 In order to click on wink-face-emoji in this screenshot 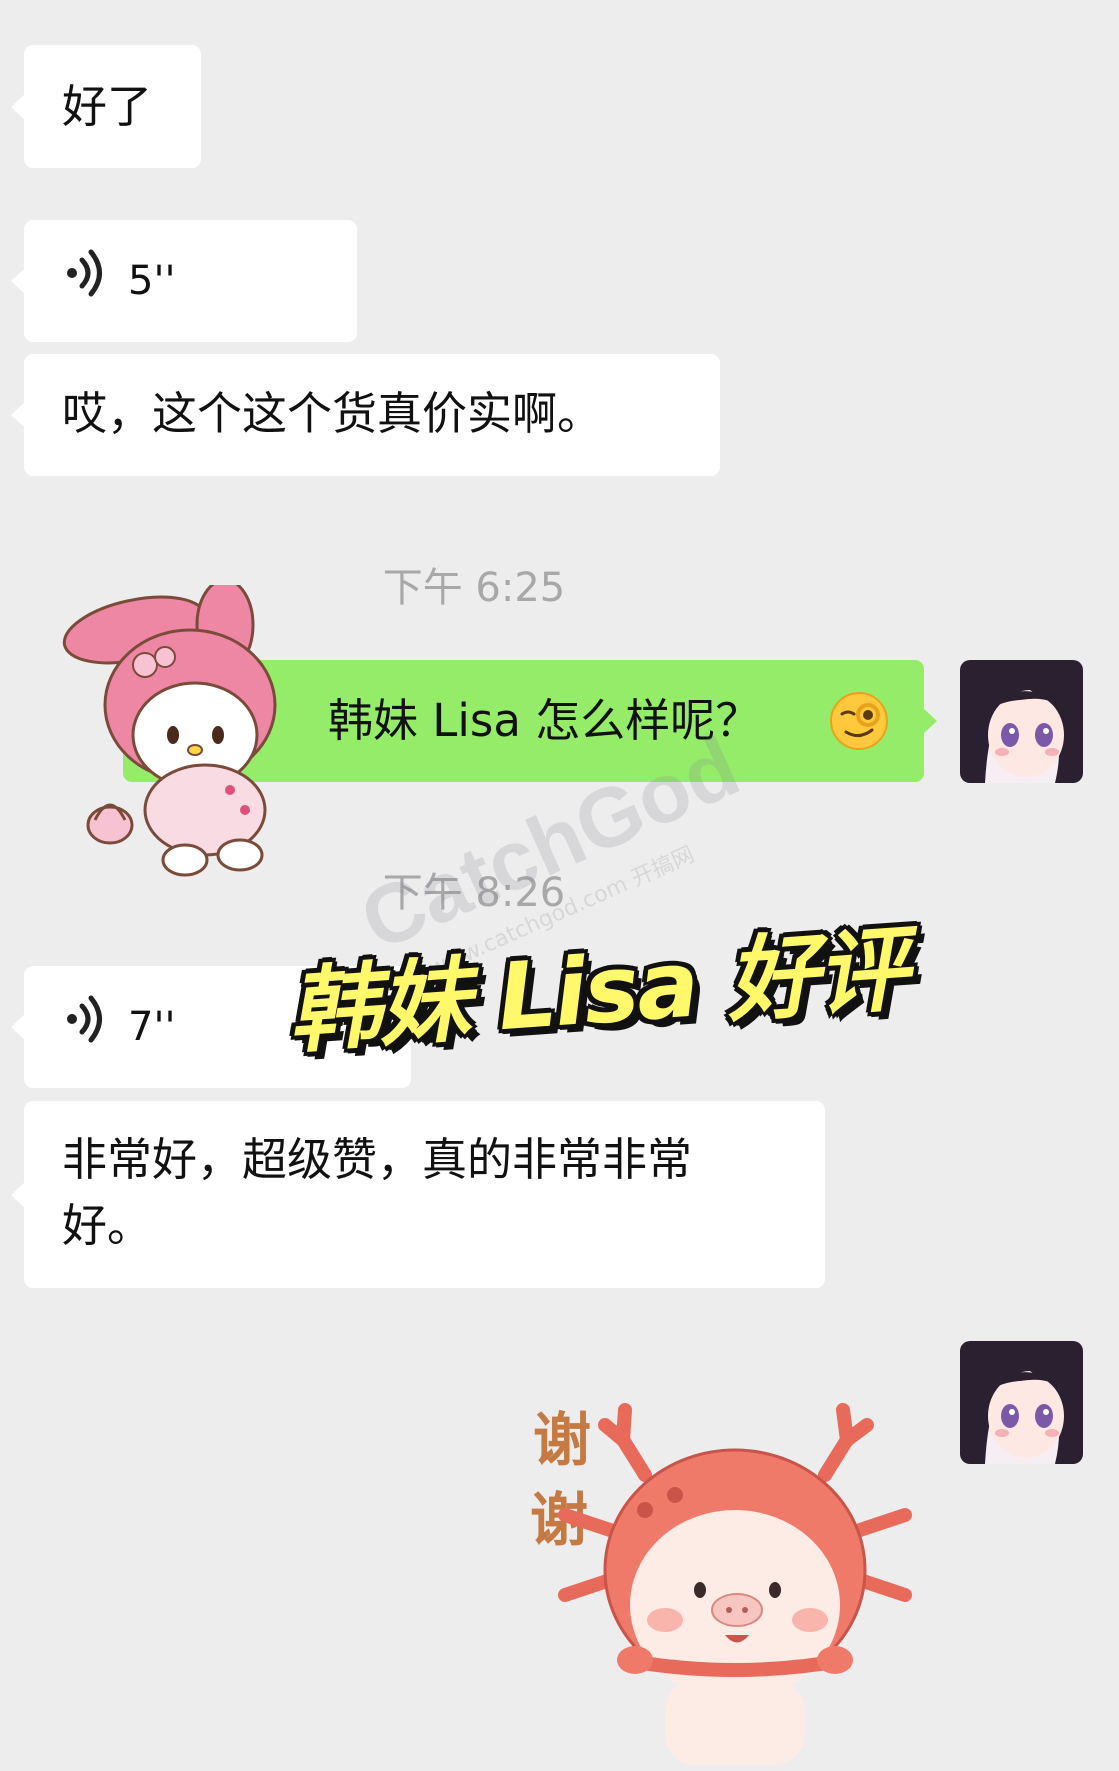, I will do `click(859, 729)`.